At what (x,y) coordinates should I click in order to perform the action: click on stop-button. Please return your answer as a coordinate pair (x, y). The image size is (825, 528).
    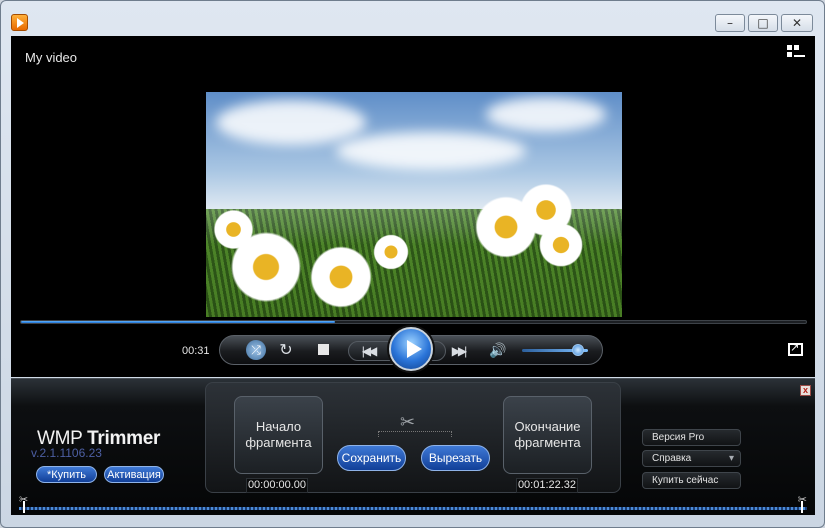
    Looking at the image, I should click on (323, 349).